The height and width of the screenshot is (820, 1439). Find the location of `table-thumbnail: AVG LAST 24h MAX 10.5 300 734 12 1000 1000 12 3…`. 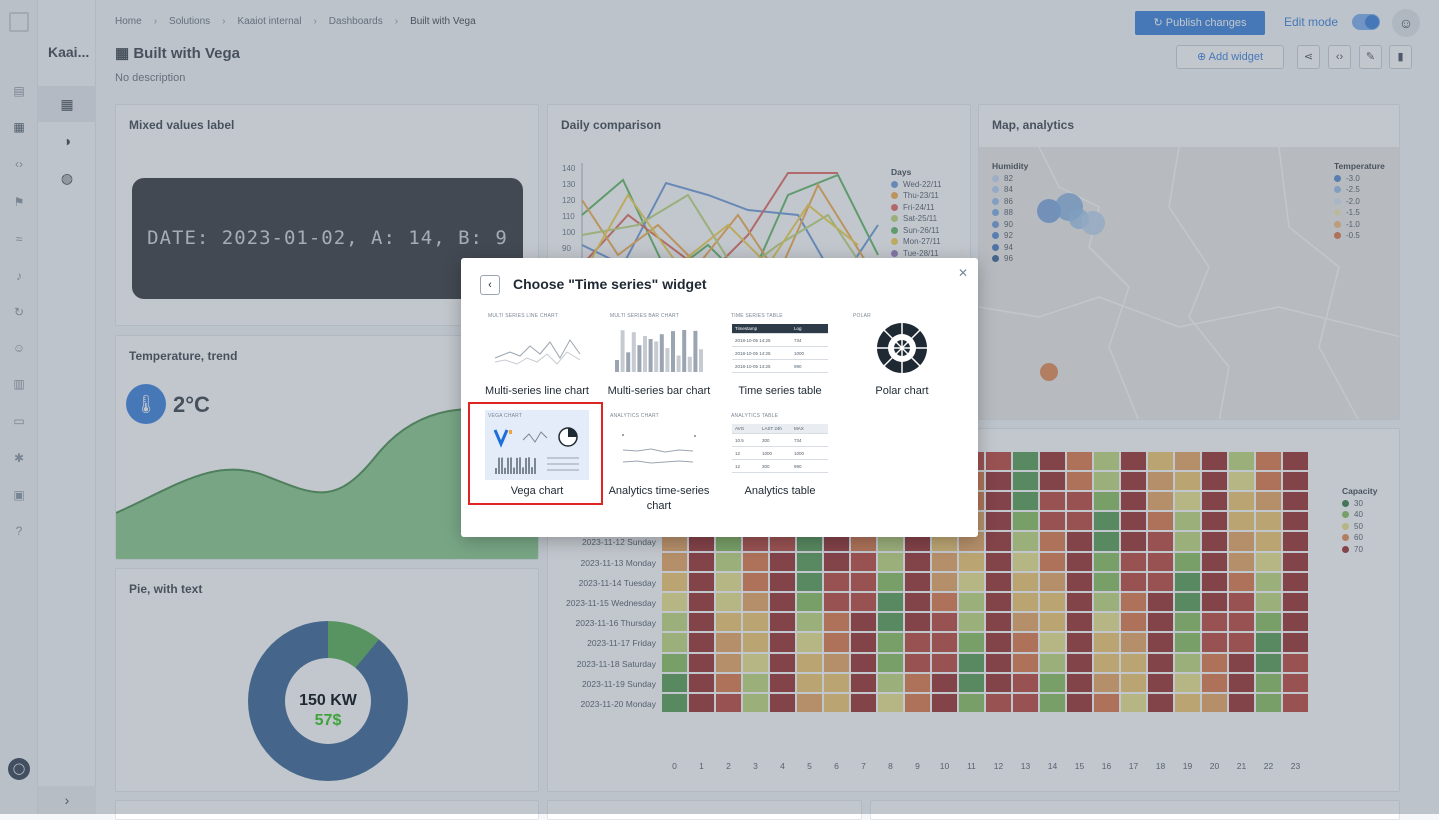

table-thumbnail: AVG LAST 24h MAX 10.5 300 734 12 1000 1000 12 3… is located at coordinates (780, 448).